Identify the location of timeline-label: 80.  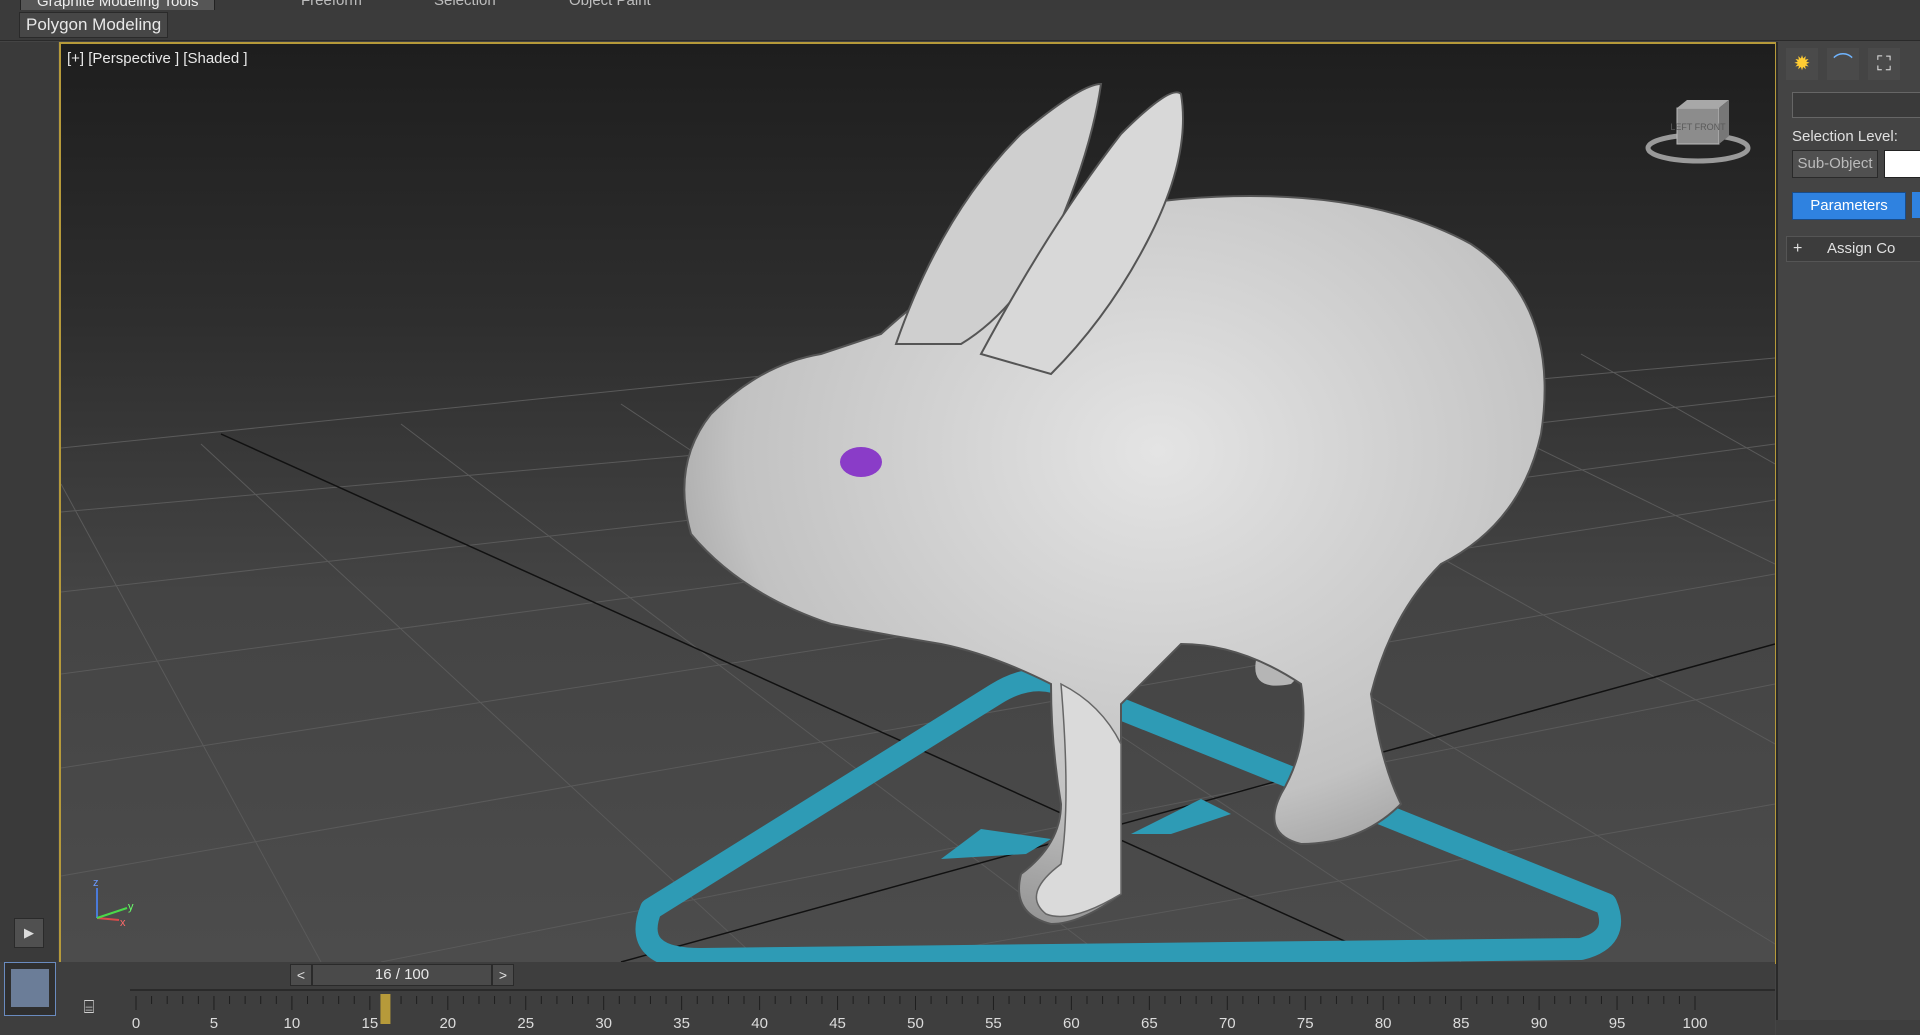
(1383, 1023).